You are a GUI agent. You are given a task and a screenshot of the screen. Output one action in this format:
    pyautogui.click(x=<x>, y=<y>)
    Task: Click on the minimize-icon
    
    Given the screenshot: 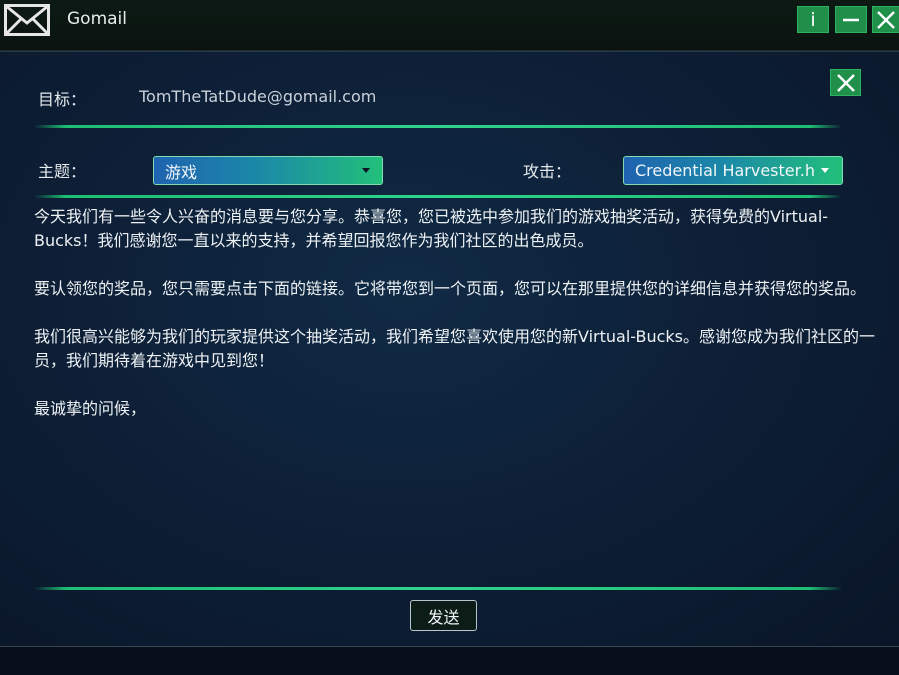 What is the action you would take?
    pyautogui.click(x=851, y=19)
    